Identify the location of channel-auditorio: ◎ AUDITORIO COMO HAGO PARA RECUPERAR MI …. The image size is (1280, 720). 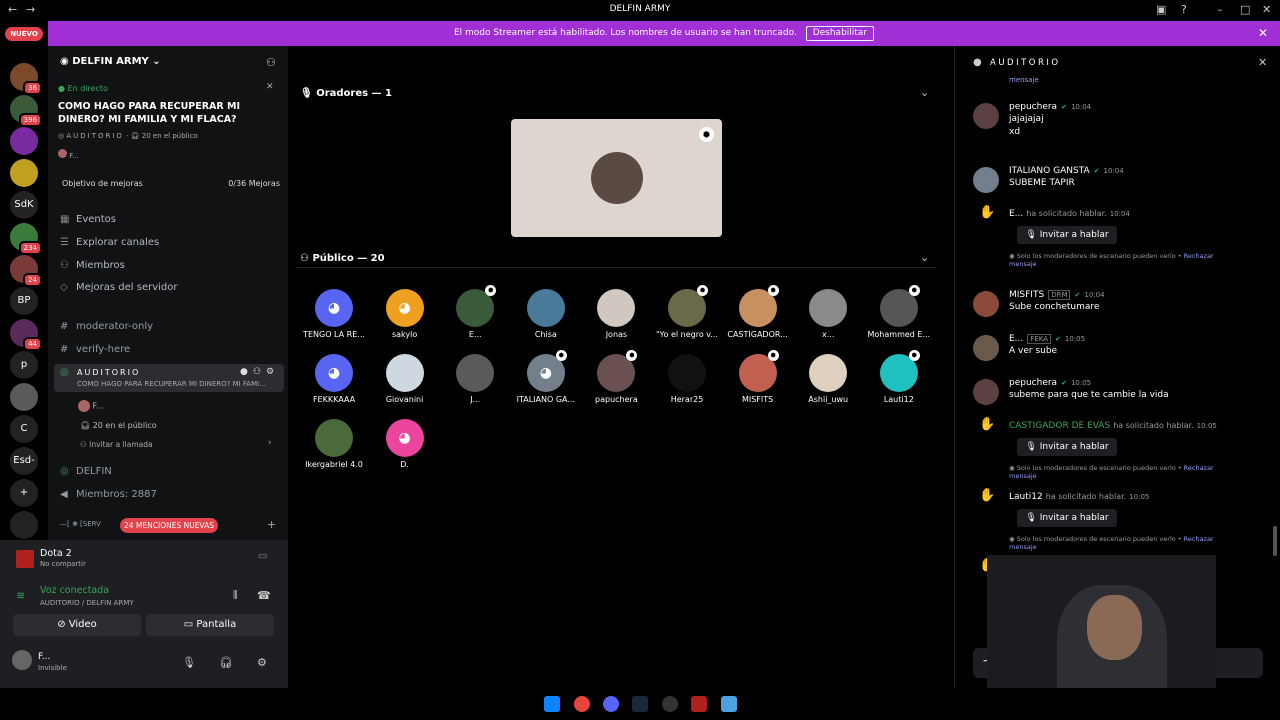
(169, 378).